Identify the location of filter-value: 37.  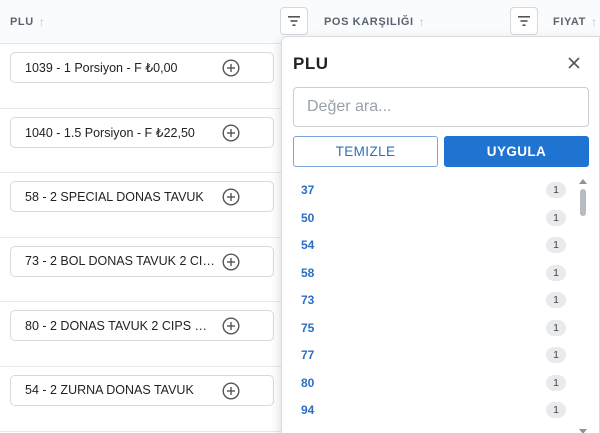
(308, 190).